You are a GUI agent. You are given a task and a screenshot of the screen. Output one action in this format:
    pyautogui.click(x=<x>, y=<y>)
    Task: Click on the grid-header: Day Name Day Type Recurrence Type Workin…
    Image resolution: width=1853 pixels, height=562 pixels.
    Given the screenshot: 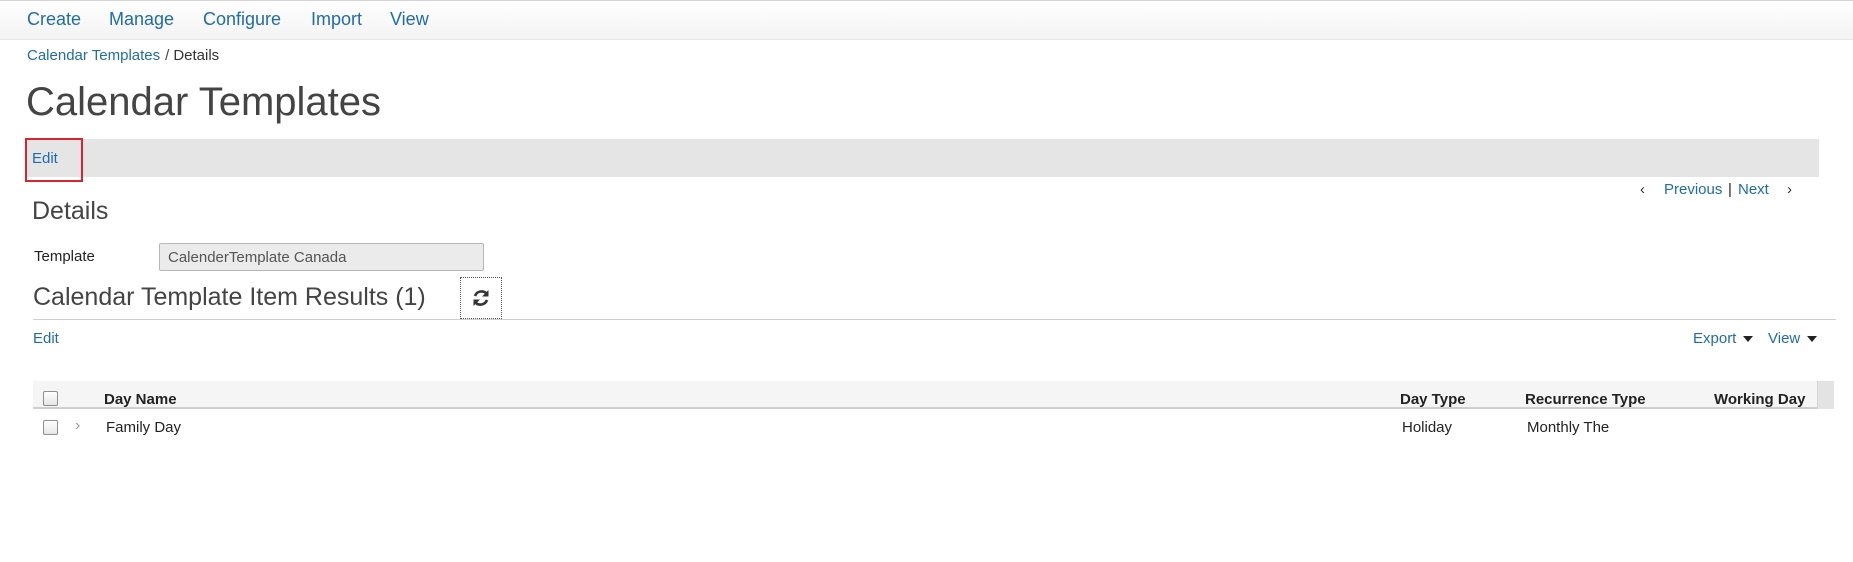 What is the action you would take?
    pyautogui.click(x=933, y=395)
    